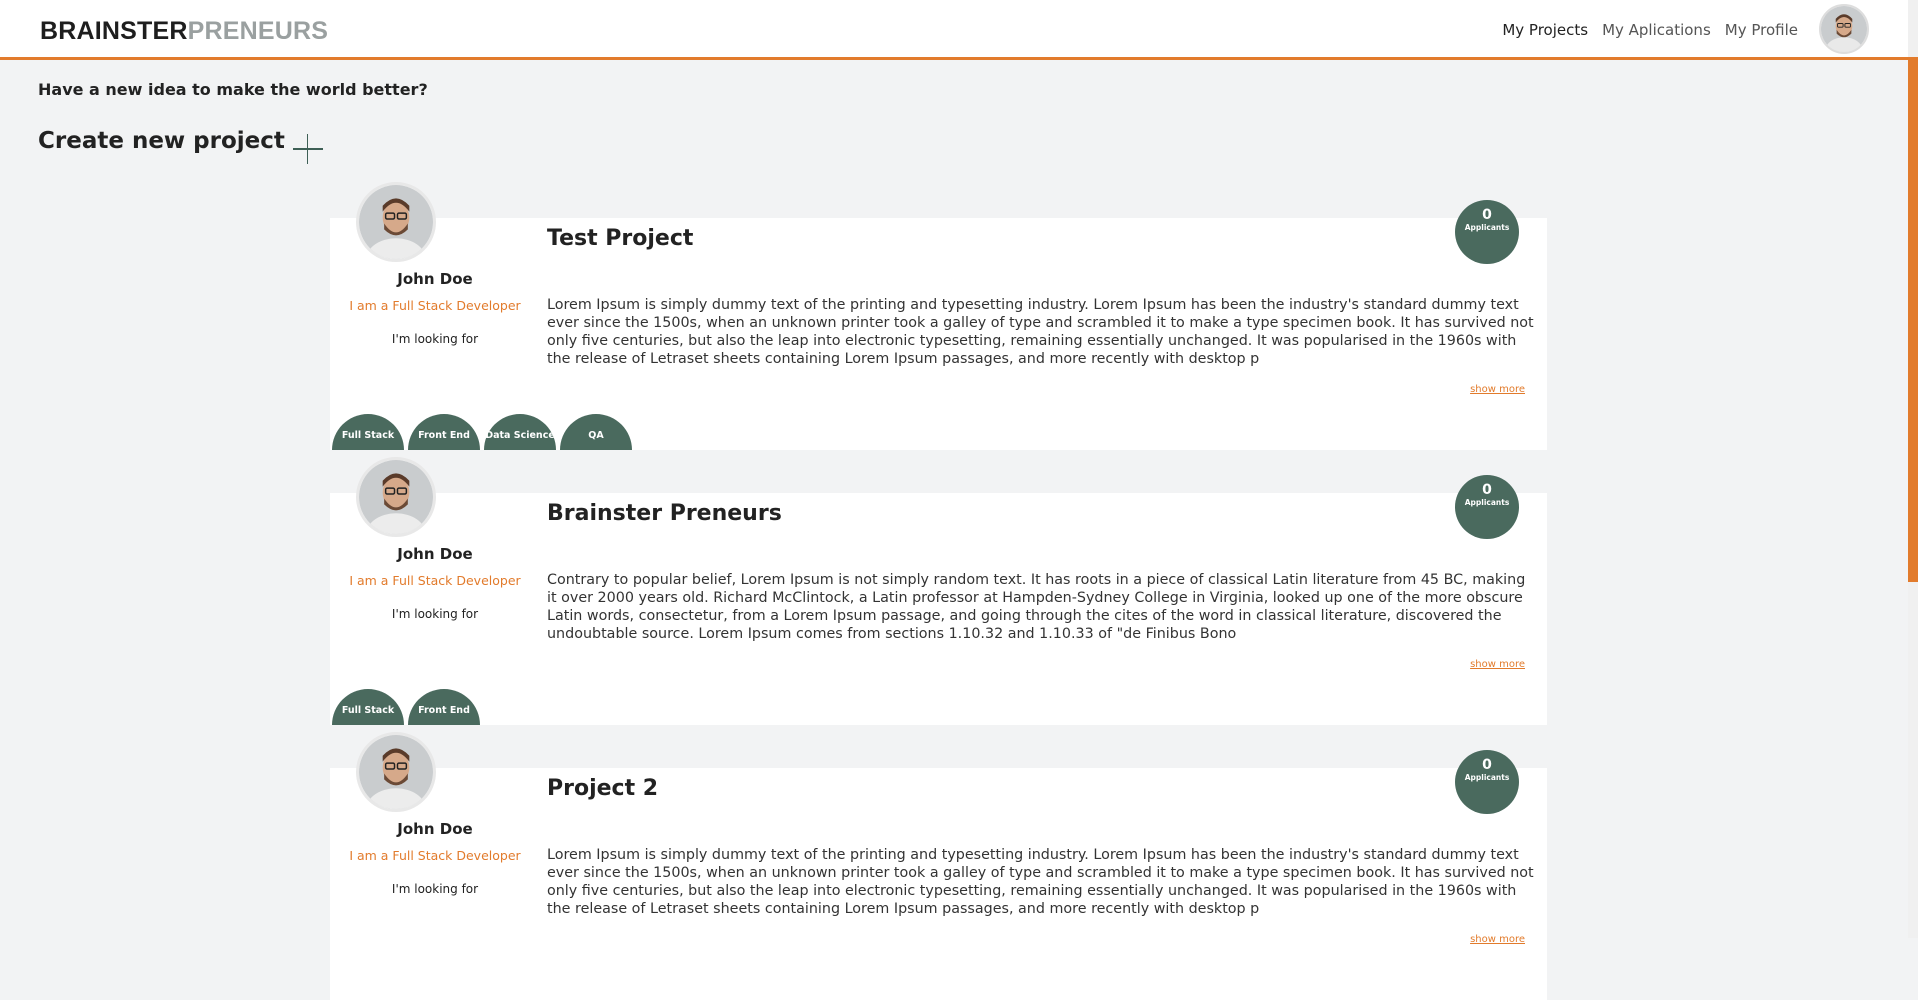 Image resolution: width=1918 pixels, height=1000 pixels. I want to click on project-title: Test Project, so click(620, 238).